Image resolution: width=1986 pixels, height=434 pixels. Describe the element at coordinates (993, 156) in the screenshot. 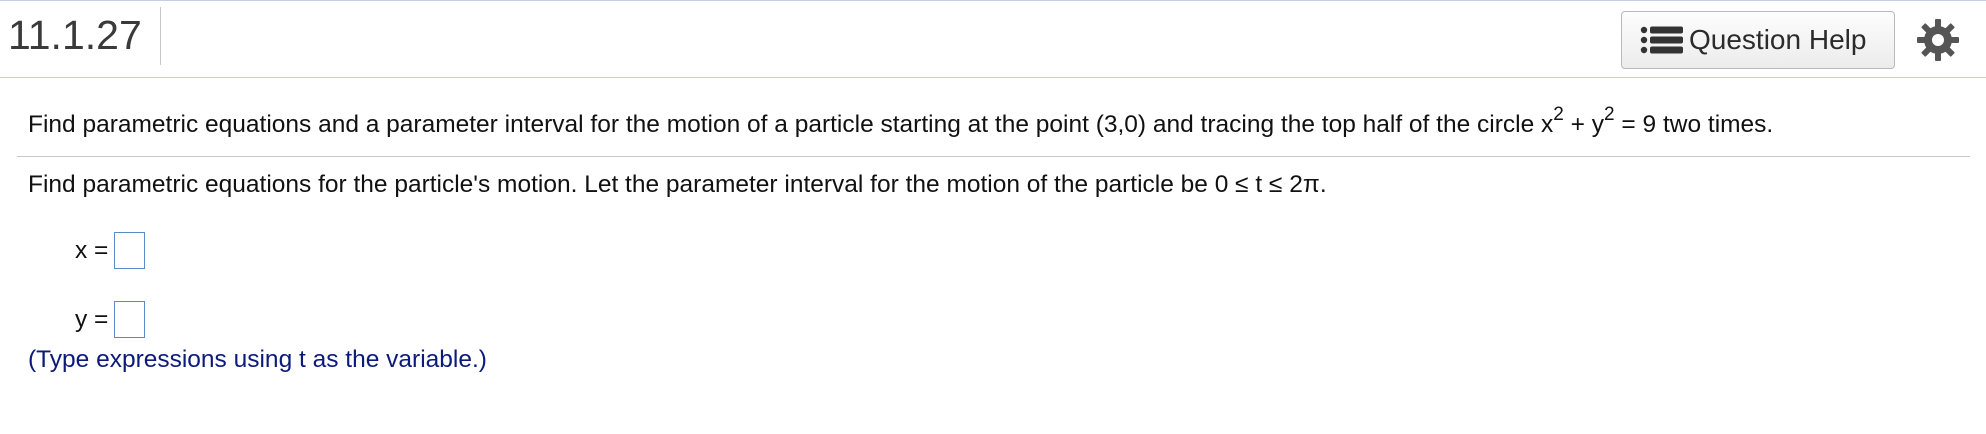

I see `section-divider` at that location.